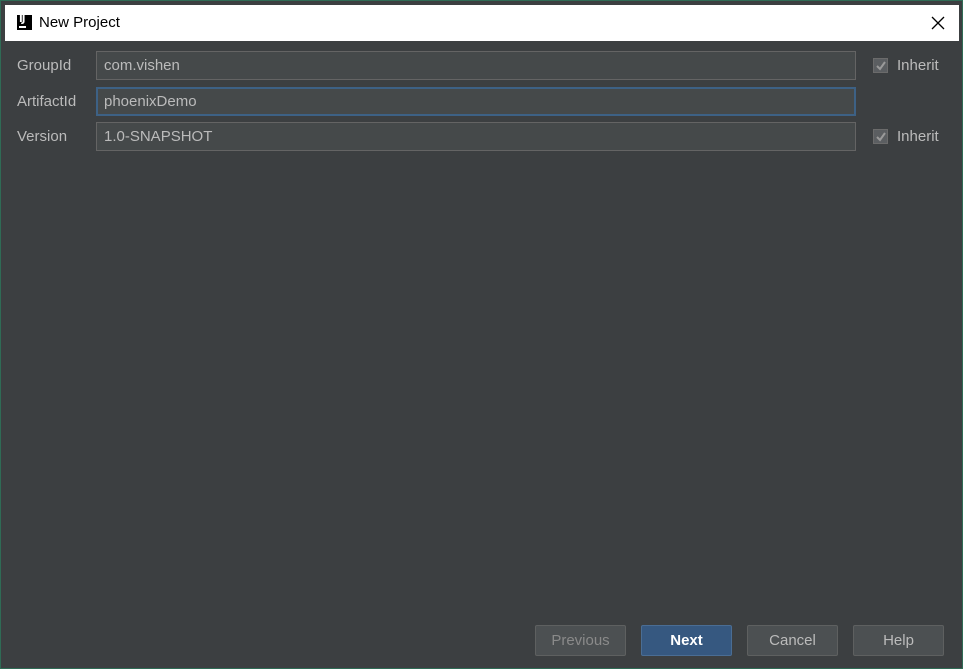 This screenshot has height=669, width=963. Describe the element at coordinates (24, 22) in the screenshot. I see `intellij-idea-icon: IJ` at that location.